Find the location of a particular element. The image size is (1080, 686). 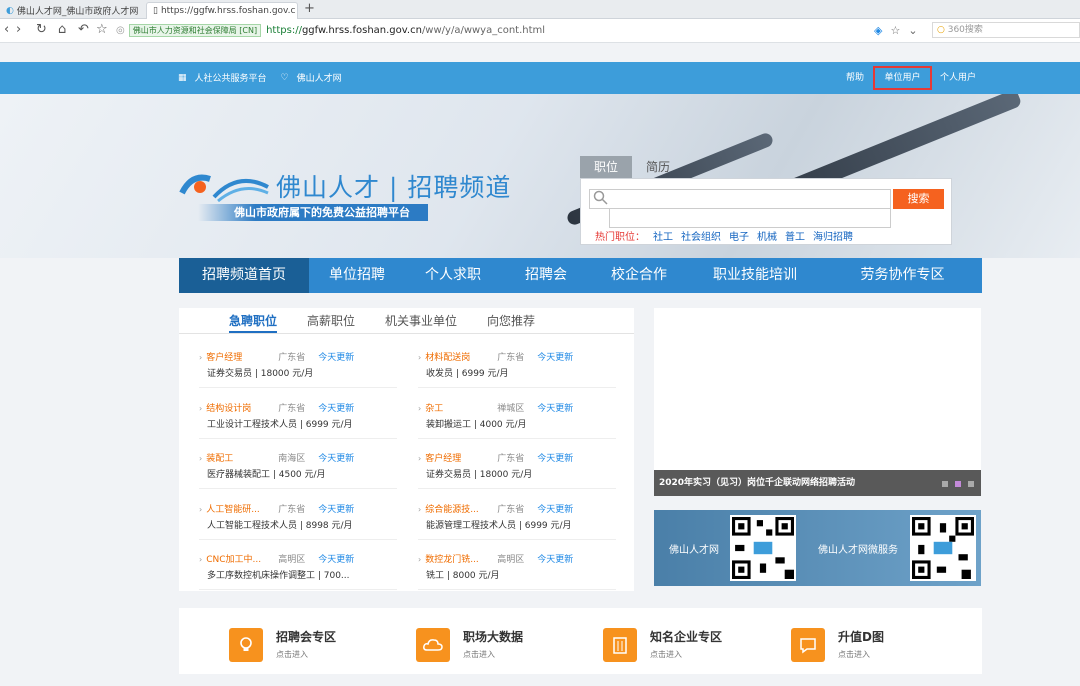

tab-resumes: 简历 is located at coordinates (658, 167).